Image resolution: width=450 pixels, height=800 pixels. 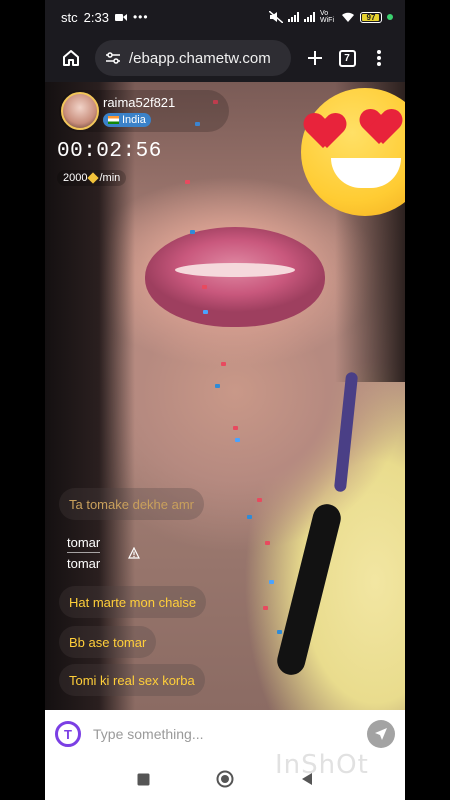 What do you see at coordinates (109, 151) in the screenshot?
I see `call-timer: 00:02:56` at bounding box center [109, 151].